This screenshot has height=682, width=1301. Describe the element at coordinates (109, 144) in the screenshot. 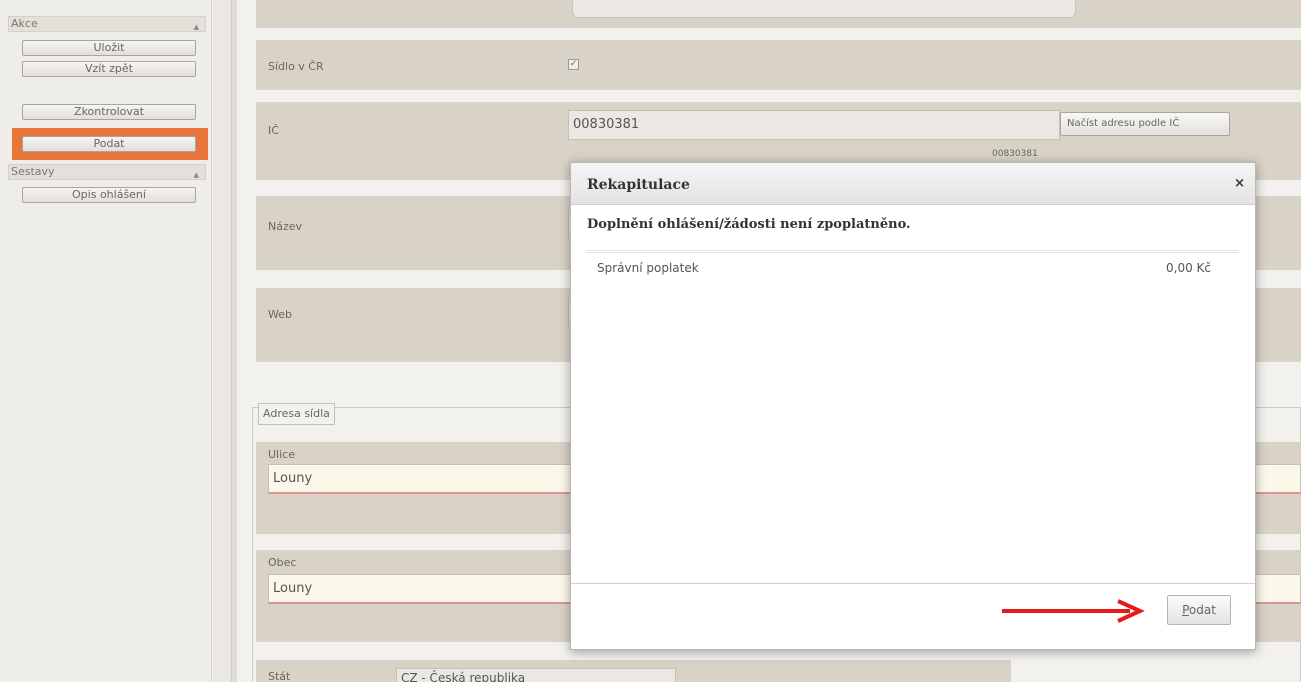

I see `submit-button: Podat` at that location.